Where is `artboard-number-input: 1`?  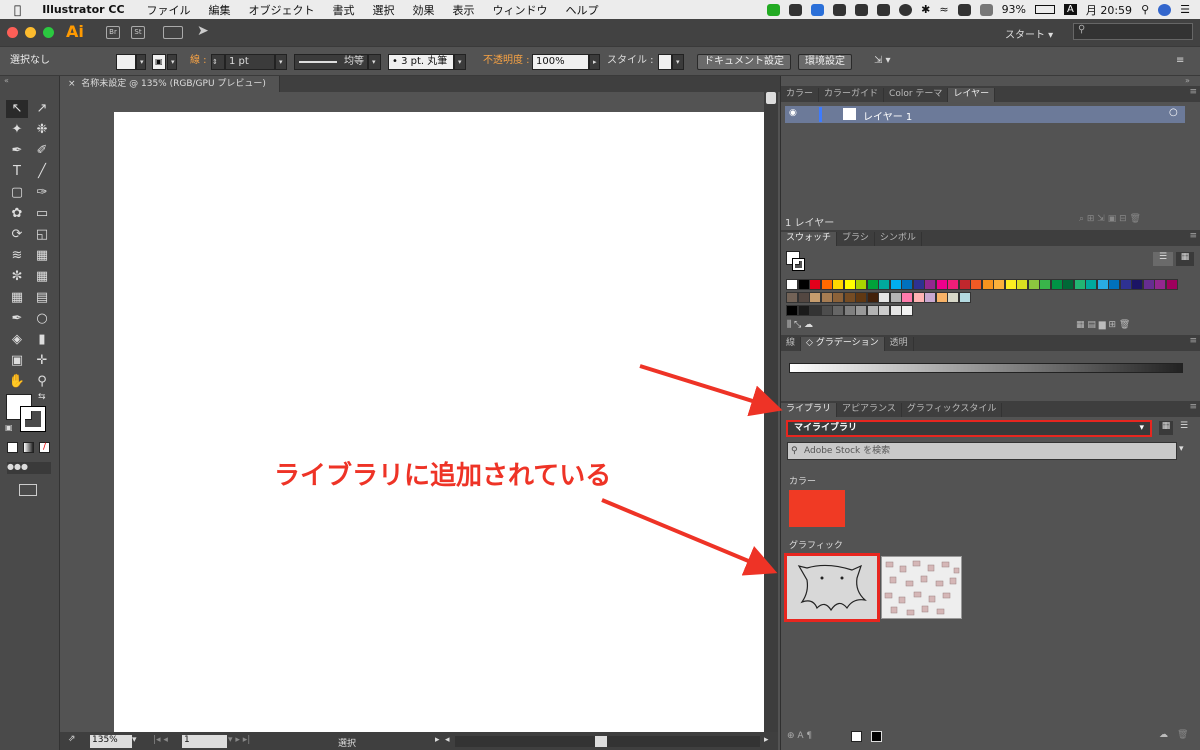
artboard-number-input: 1 is located at coordinates (204, 741).